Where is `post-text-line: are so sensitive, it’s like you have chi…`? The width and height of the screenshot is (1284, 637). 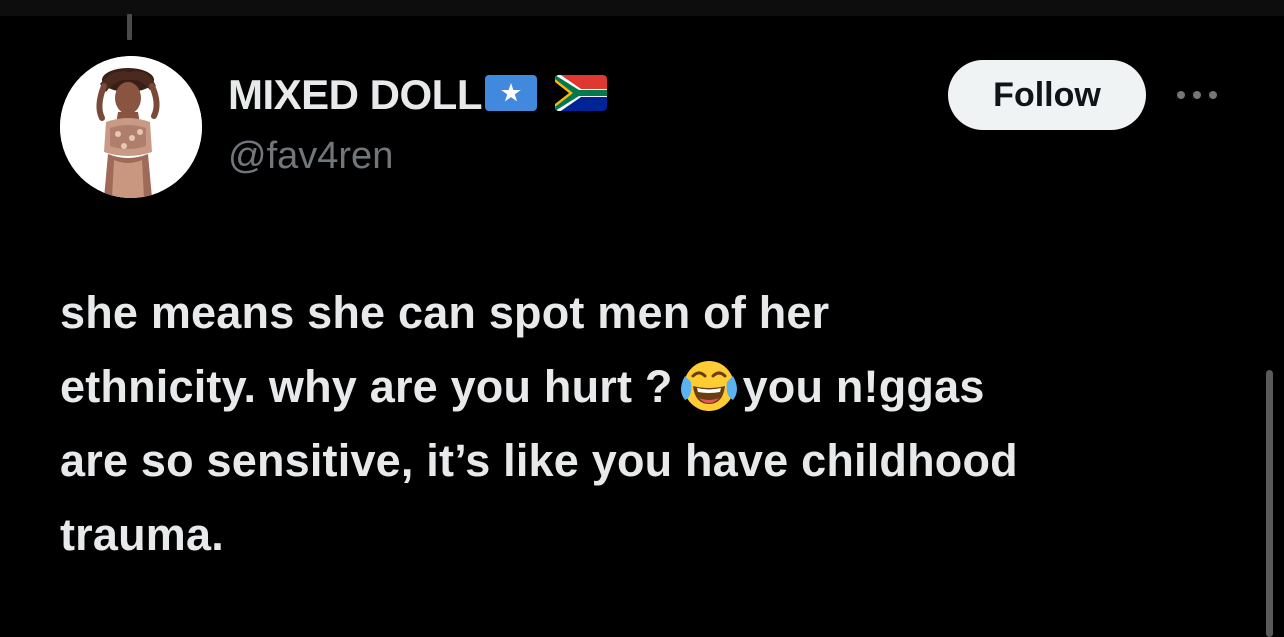 post-text-line: are so sensitive, it’s like you have chi… is located at coordinates (539, 460).